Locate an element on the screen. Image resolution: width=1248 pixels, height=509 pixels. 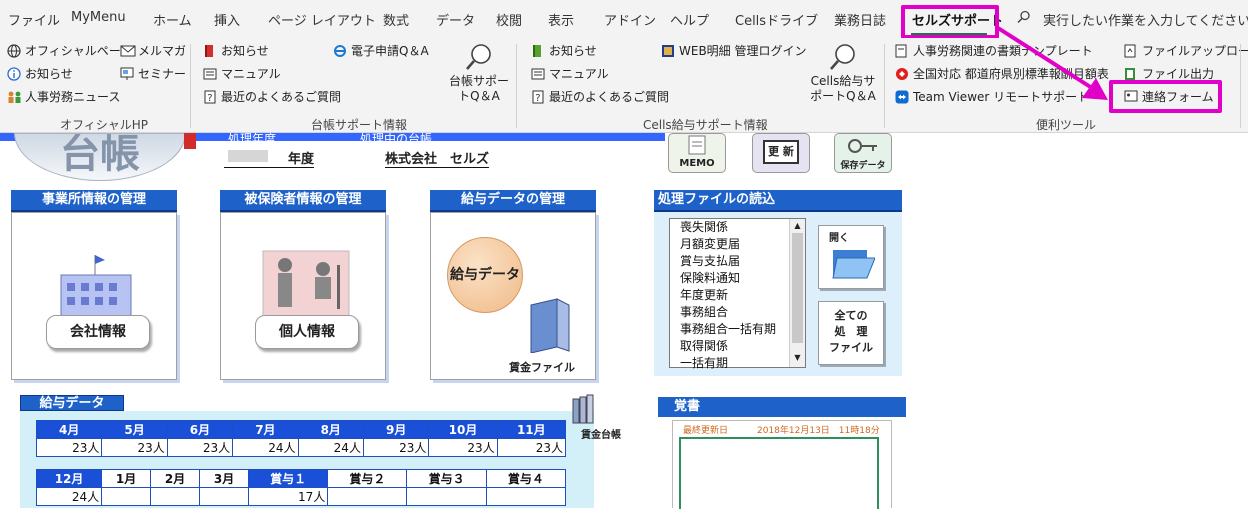
listbox-scrollbar: ▲ ▼ is located at coordinates (797, 293).